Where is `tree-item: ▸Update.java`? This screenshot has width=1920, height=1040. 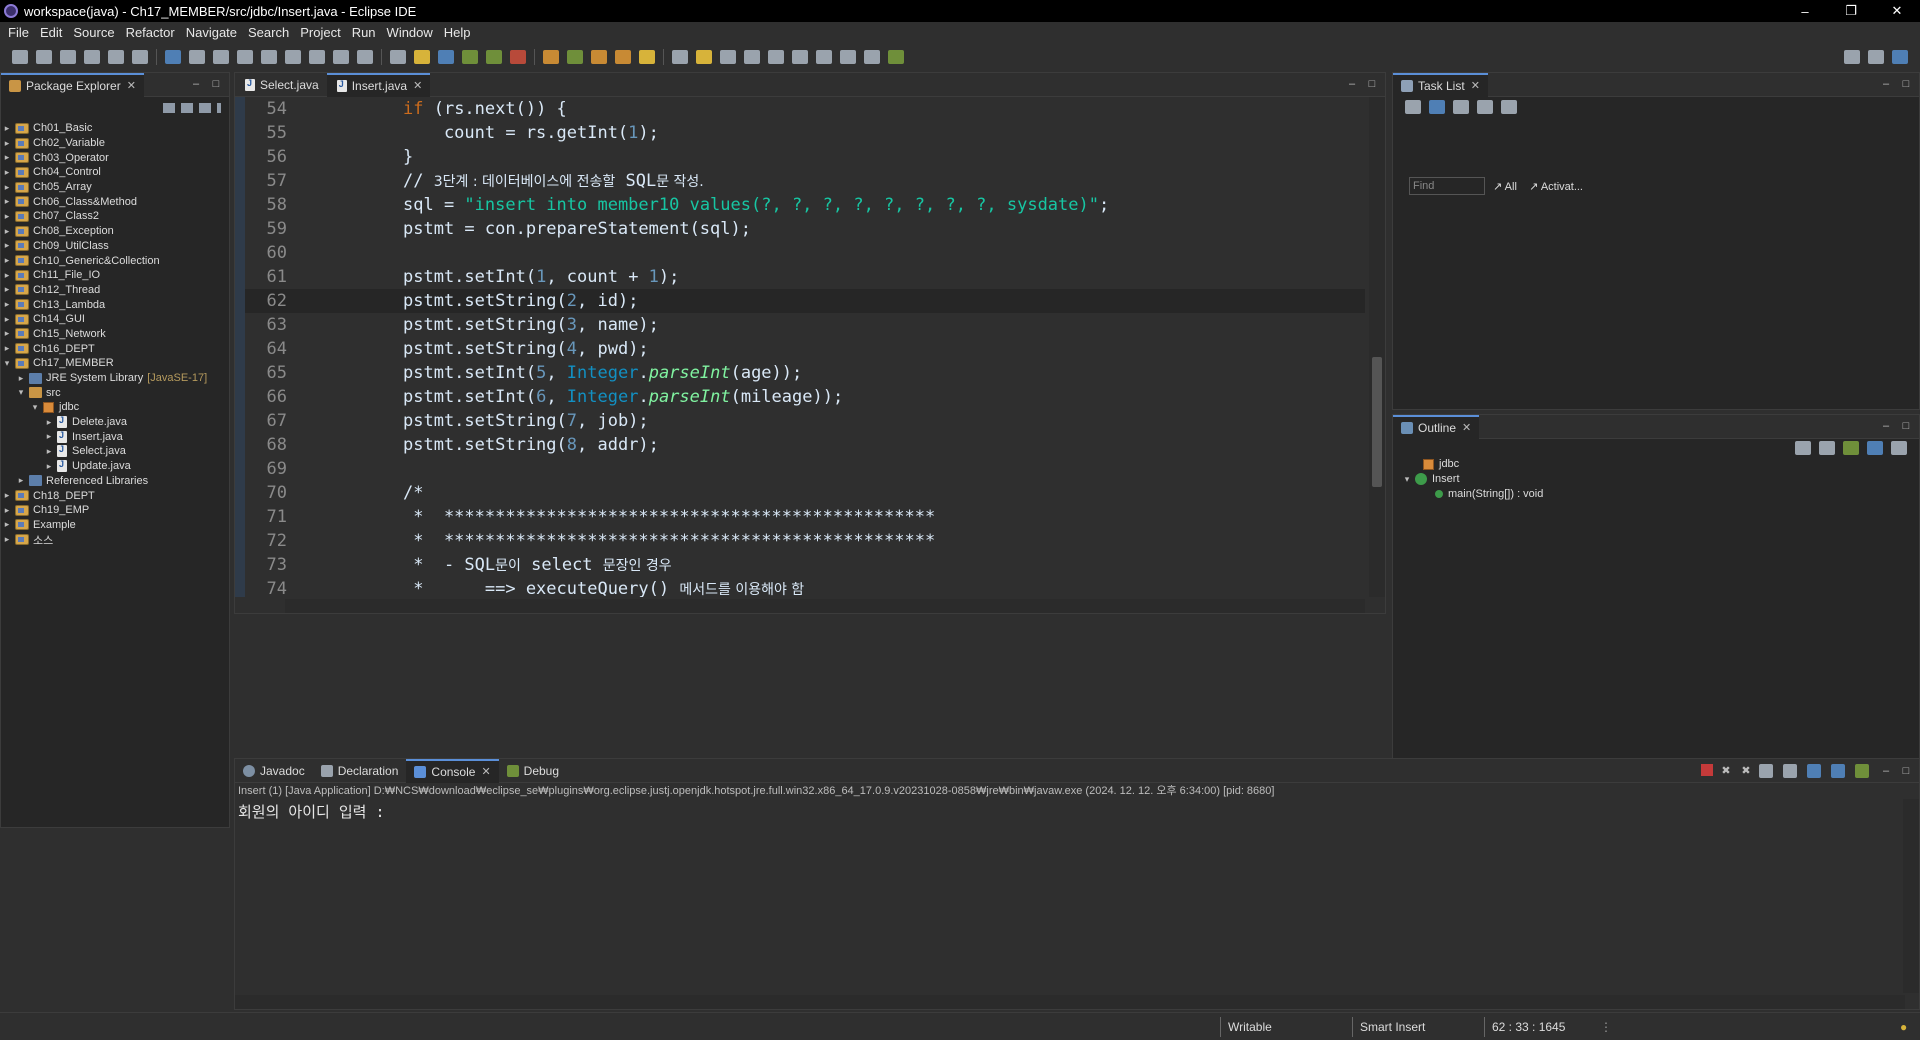
tree-item: ▸Update.java is located at coordinates (115, 466).